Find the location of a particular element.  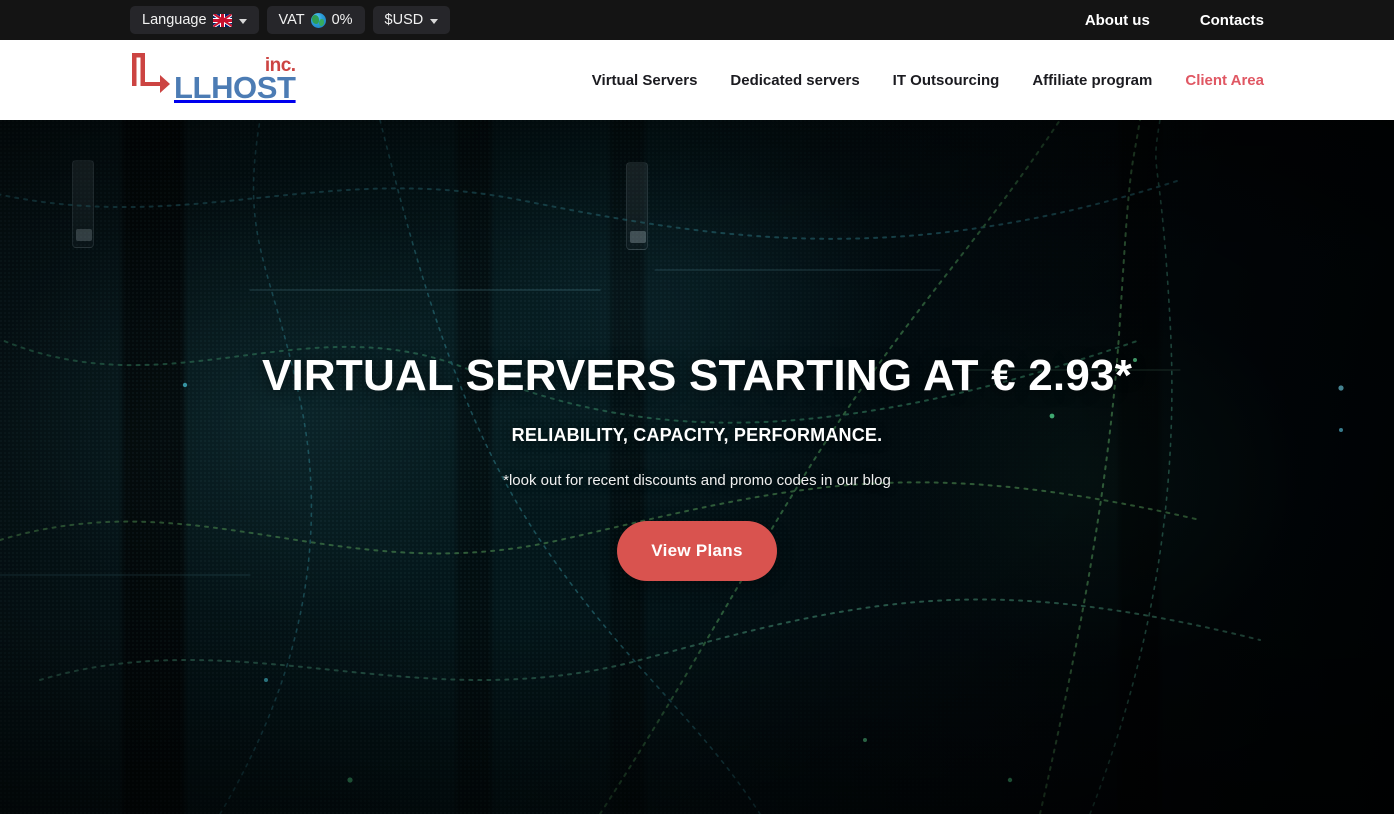

globe-icon is located at coordinates (318, 20).